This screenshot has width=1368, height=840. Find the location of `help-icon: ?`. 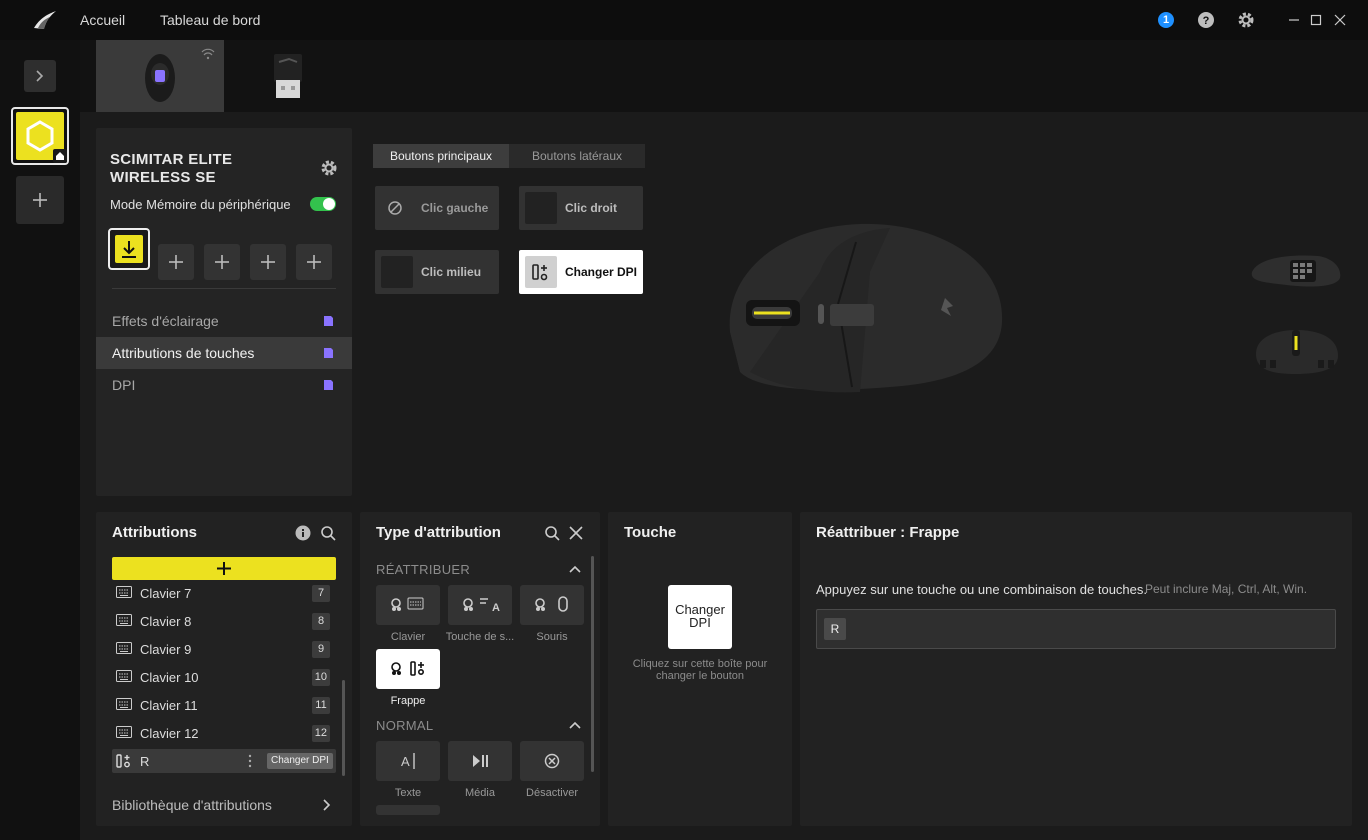

help-icon: ? is located at coordinates (1206, 20).